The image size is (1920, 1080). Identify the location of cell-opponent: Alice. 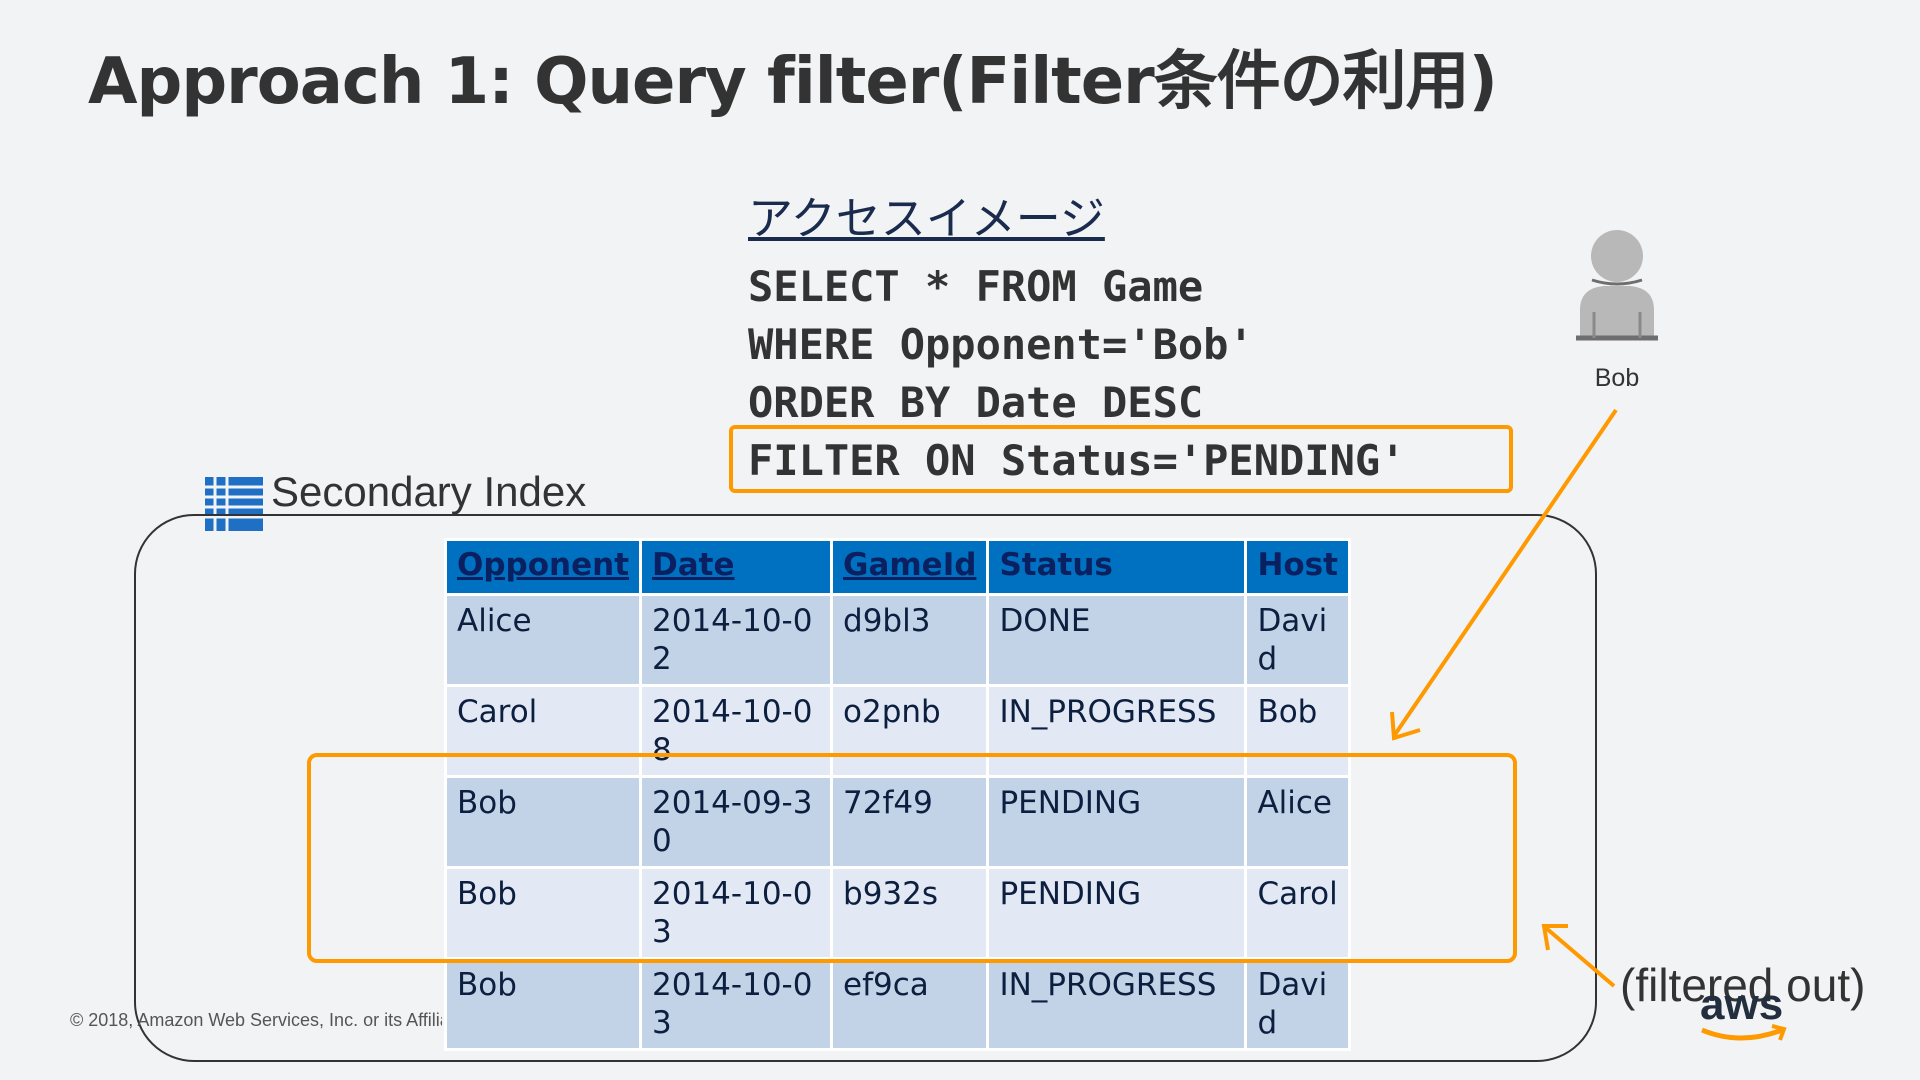
(543, 640).